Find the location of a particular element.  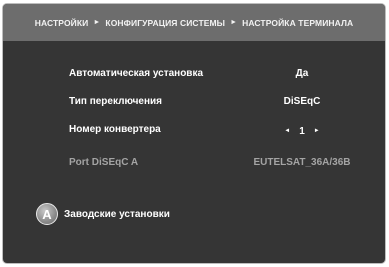

setting-value: Да is located at coordinates (302, 73).